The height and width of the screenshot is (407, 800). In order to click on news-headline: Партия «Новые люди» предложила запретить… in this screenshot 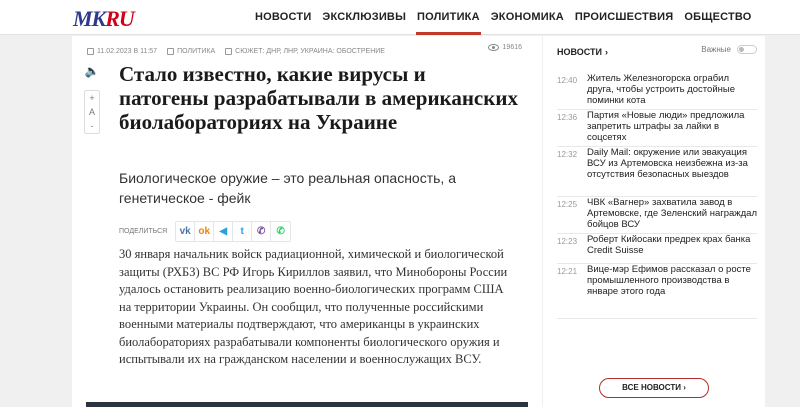, I will do `click(672, 128)`.